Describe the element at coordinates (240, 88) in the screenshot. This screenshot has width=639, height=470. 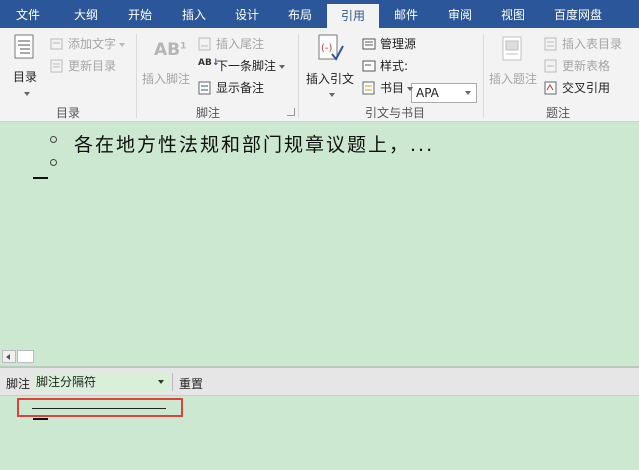
I see `show-notes-label: 显示备注` at that location.